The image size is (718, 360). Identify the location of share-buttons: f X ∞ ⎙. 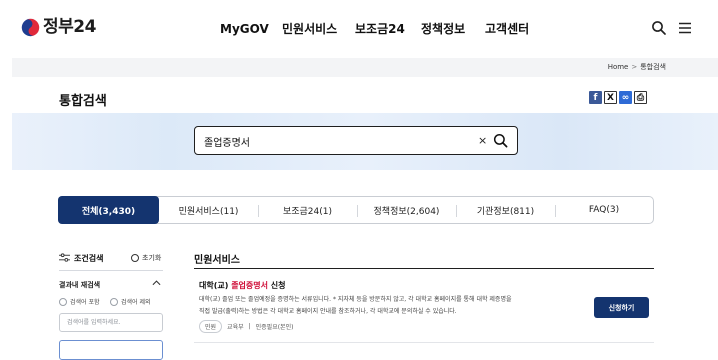
(618, 97).